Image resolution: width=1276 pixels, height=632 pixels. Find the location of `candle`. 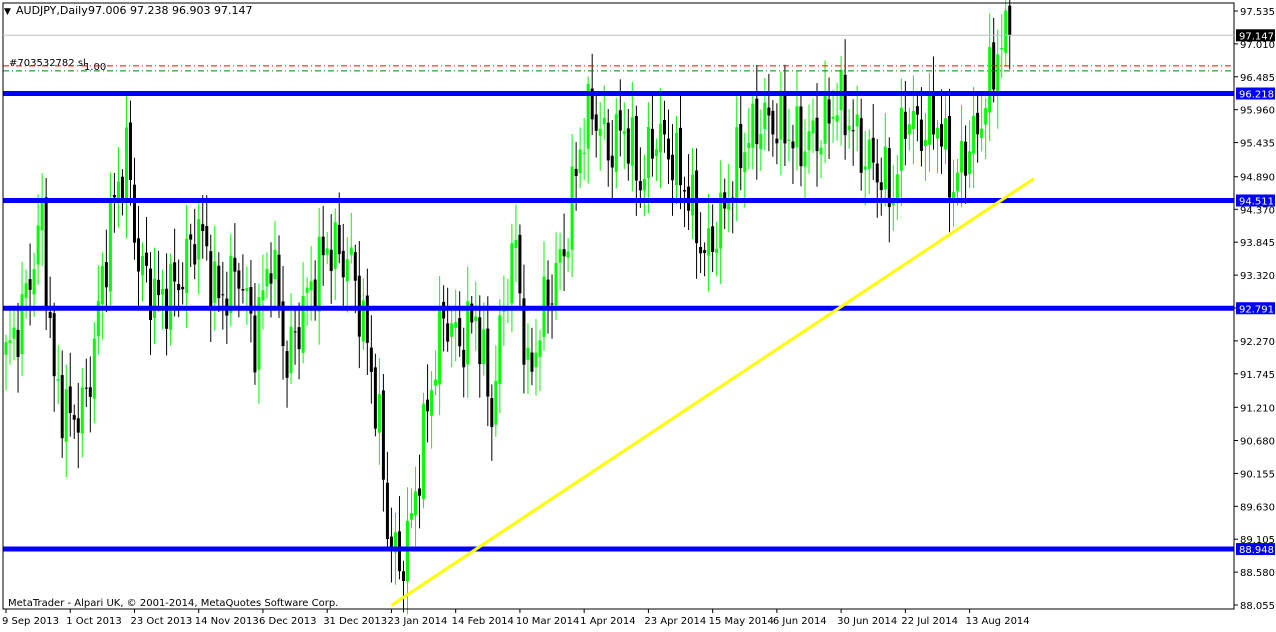

candle is located at coordinates (424, 451).